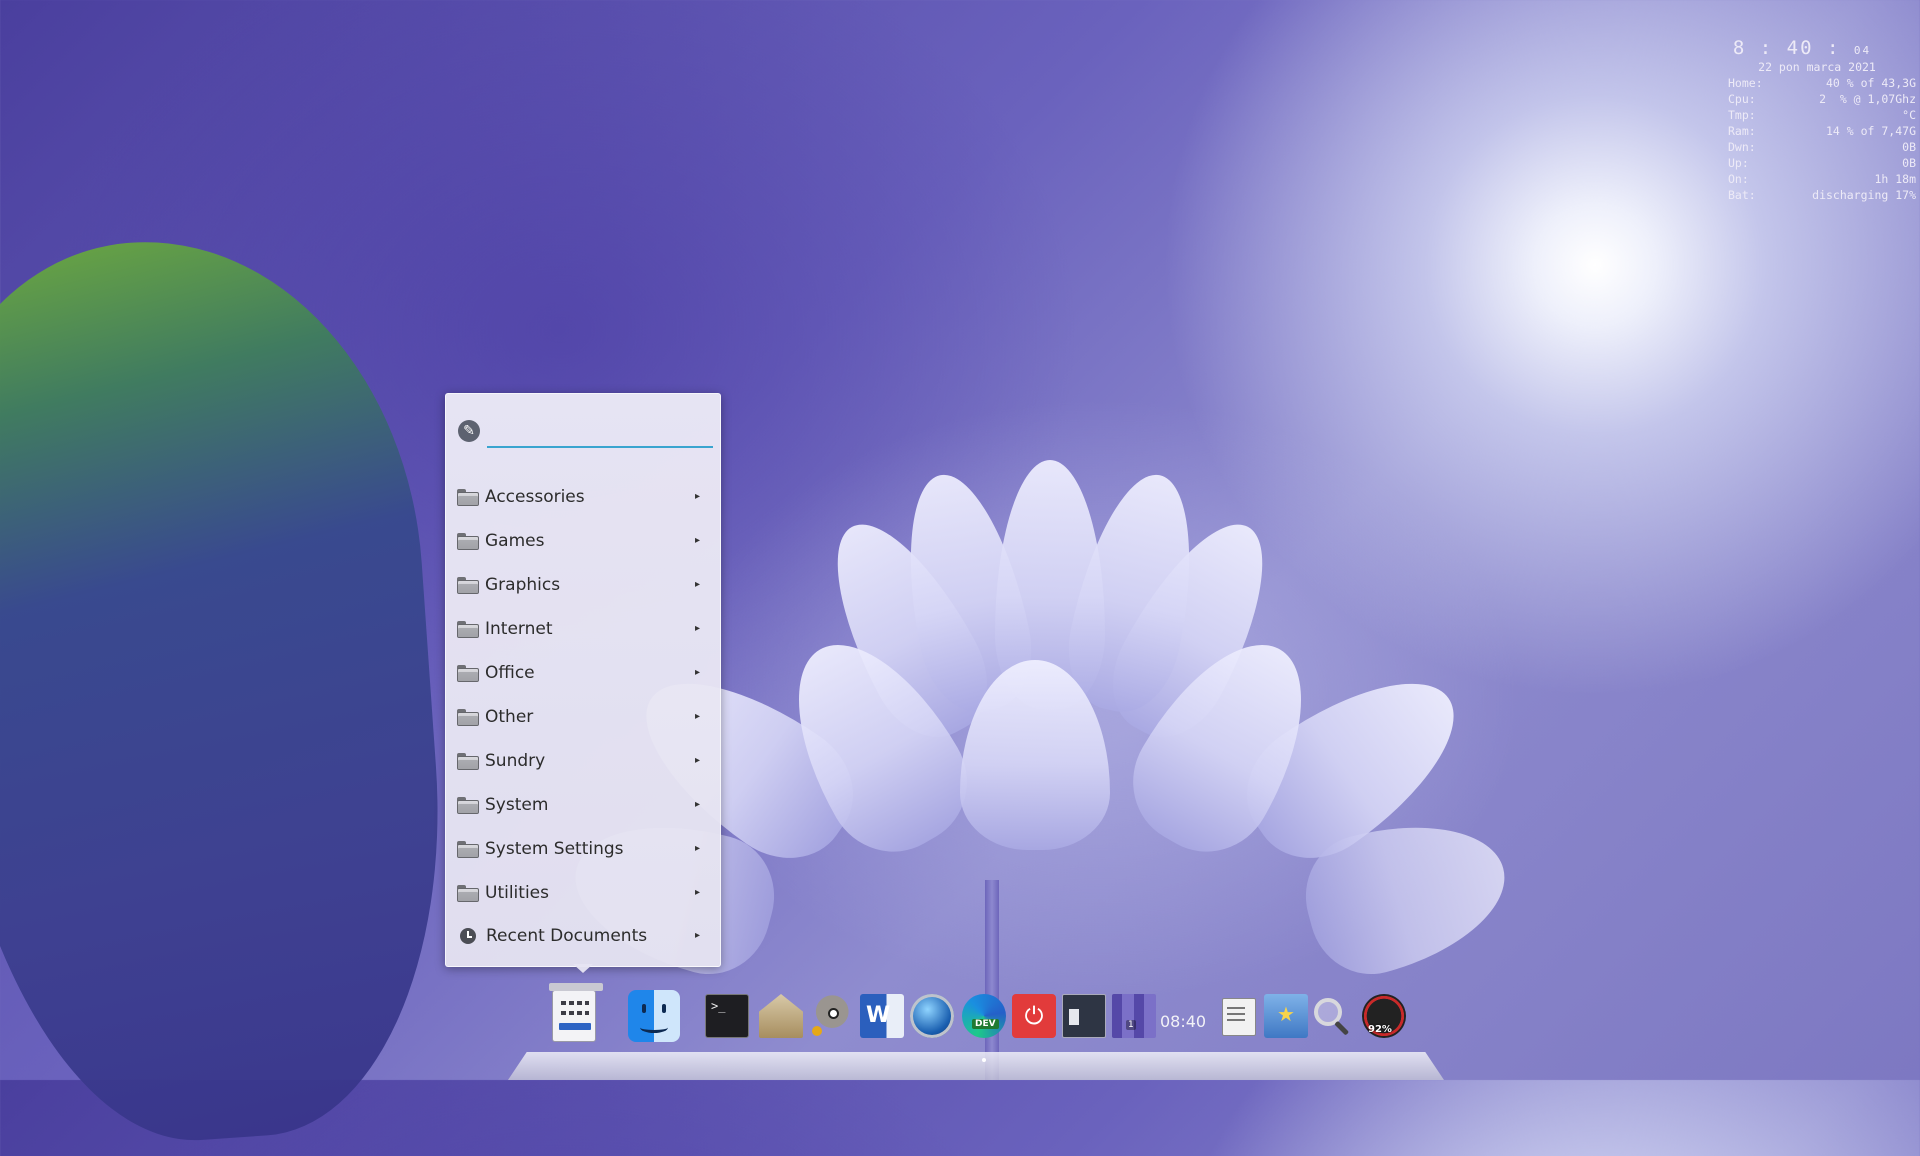  I want to click on dock-item-word: W, so click(882, 1016).